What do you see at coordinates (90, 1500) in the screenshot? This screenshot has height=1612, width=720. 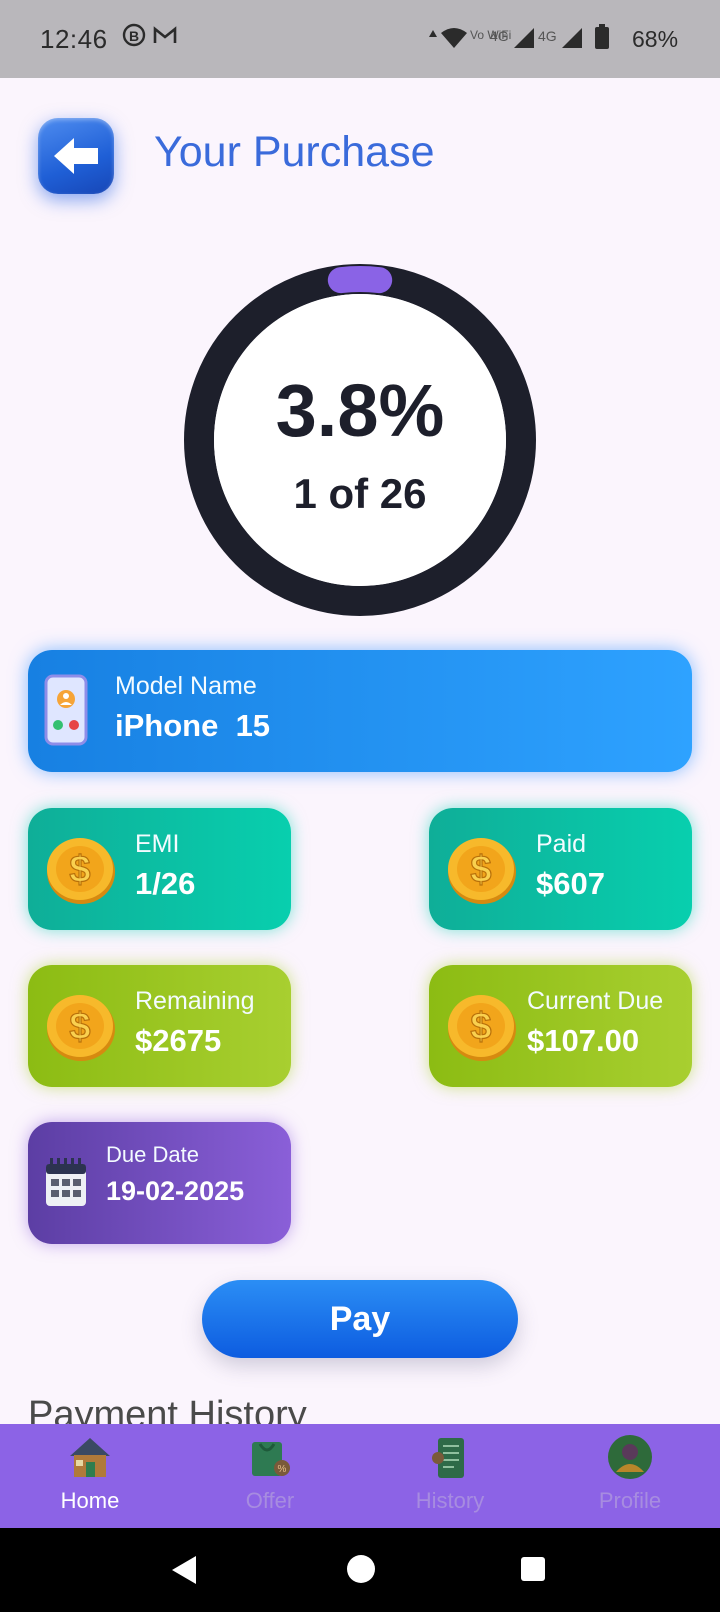 I see `nav-label-home: Home` at bounding box center [90, 1500].